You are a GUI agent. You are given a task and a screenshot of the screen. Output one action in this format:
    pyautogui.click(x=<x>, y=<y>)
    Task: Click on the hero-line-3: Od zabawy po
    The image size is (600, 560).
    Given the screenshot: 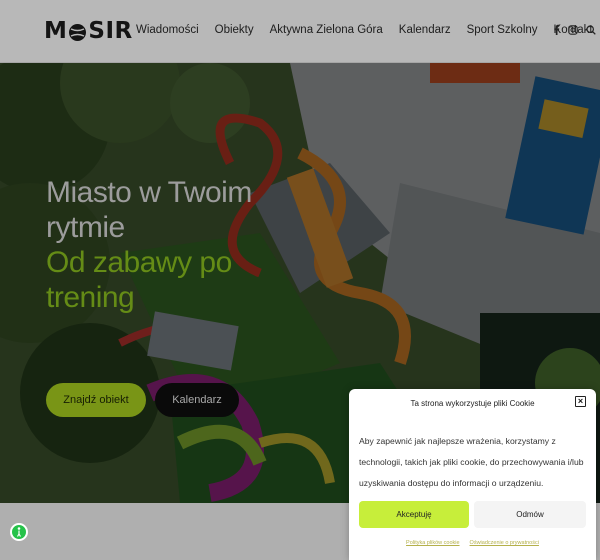 What is the action you would take?
    pyautogui.click(x=139, y=262)
    